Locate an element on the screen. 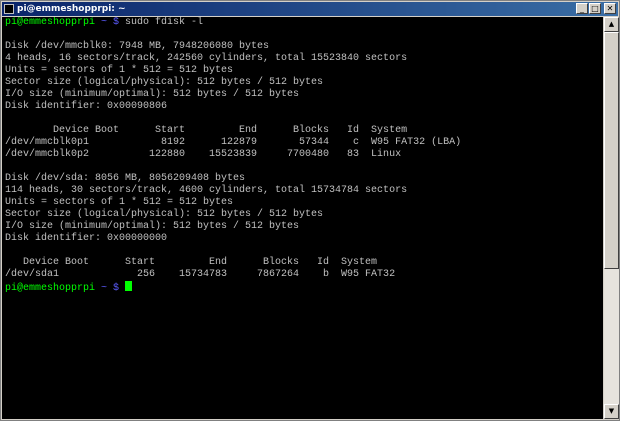 Image resolution: width=620 pixels, height=421 pixels. close-button: ✕ is located at coordinates (610, 8).